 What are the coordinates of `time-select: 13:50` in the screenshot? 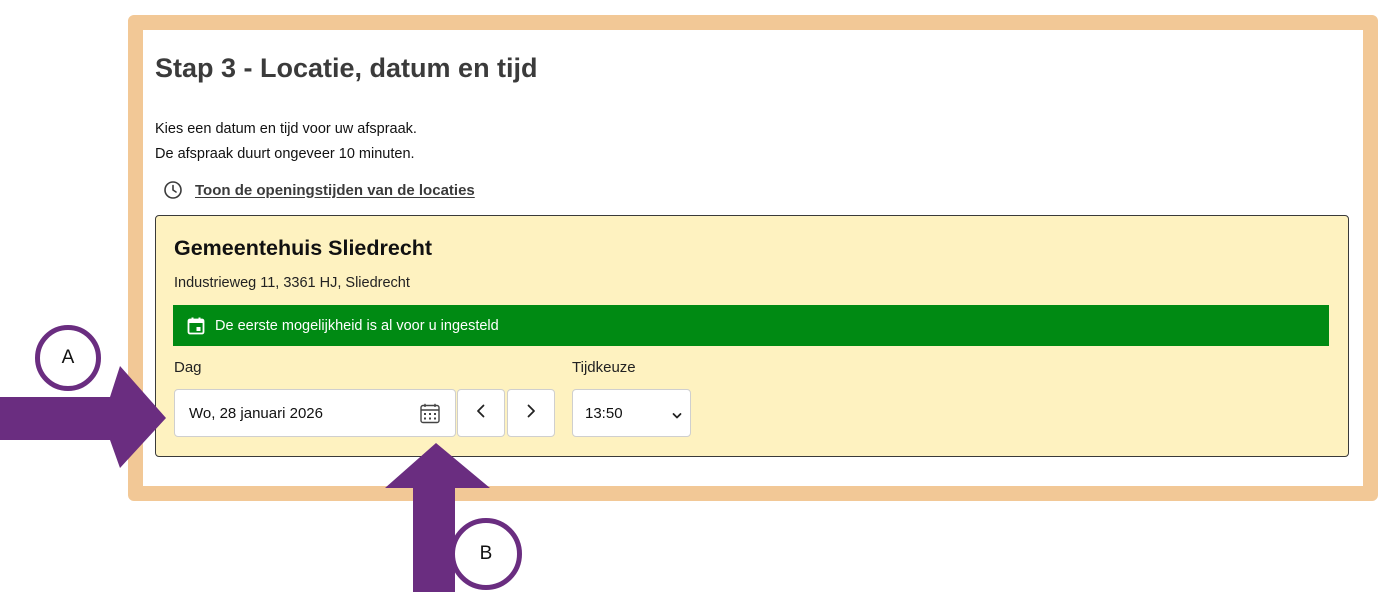 It's located at (631, 413).